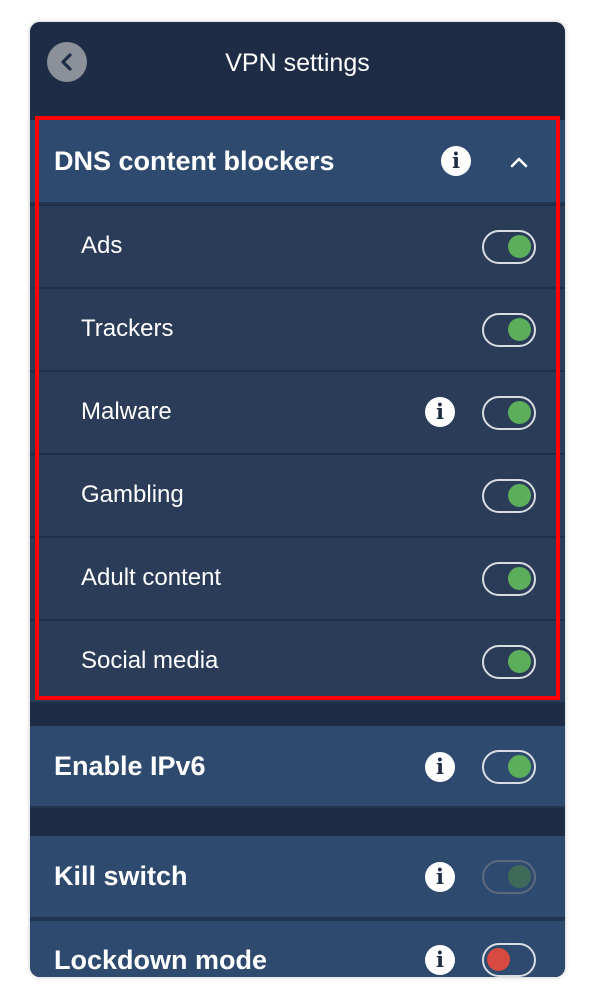 The height and width of the screenshot is (1000, 595). Describe the element at coordinates (297, 494) in the screenshot. I see `dns-row-gambling: Gambling` at that location.